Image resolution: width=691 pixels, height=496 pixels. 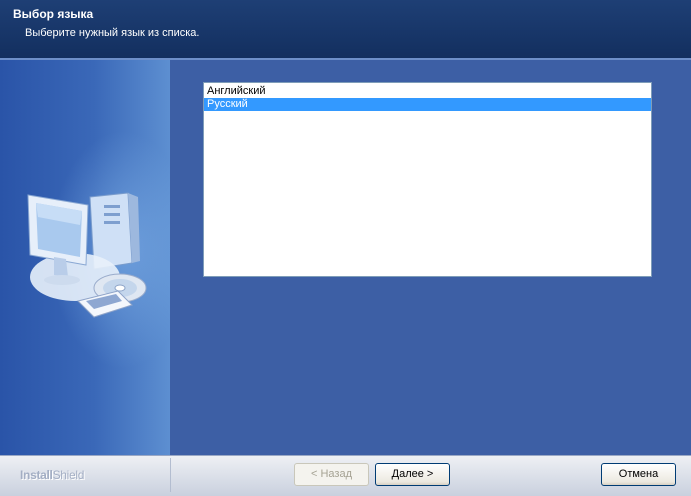 I want to click on installshield-logo: InstallShield, so click(x=52, y=475).